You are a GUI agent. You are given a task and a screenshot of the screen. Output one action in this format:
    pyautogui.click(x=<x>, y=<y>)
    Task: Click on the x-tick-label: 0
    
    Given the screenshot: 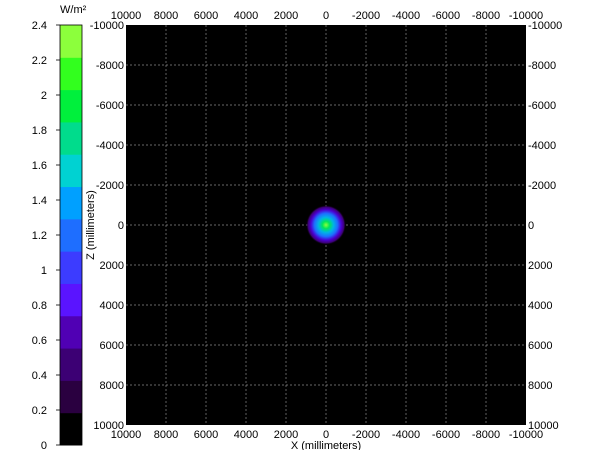 What is the action you would take?
    pyautogui.click(x=326, y=16)
    